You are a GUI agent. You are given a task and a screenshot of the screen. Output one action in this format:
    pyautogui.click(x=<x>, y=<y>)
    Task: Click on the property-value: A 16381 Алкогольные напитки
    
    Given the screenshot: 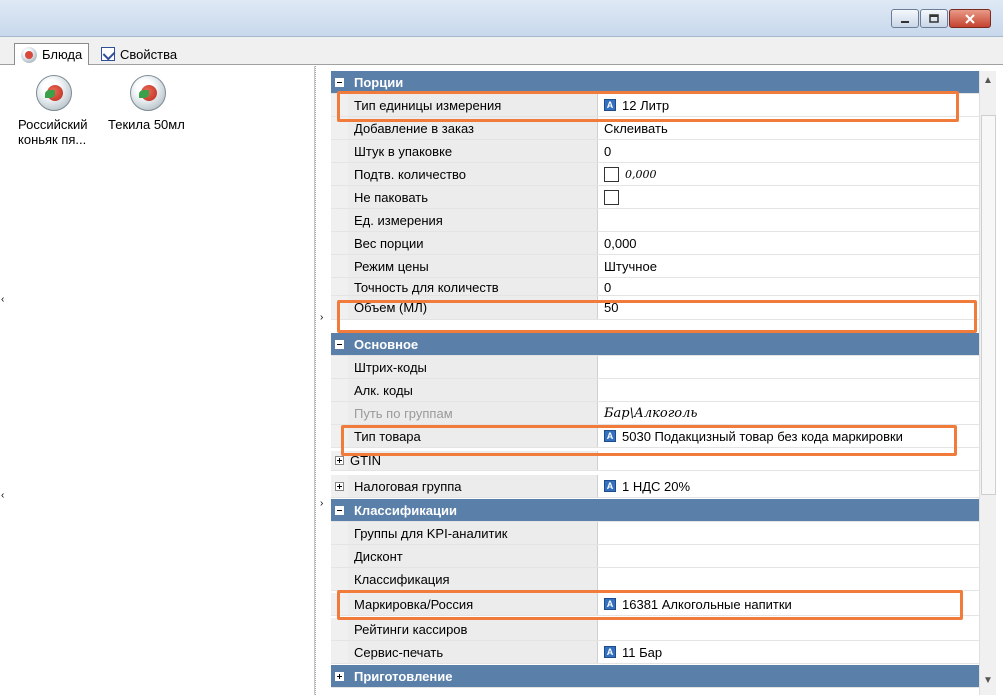 What is the action you would take?
    pyautogui.click(x=788, y=604)
    